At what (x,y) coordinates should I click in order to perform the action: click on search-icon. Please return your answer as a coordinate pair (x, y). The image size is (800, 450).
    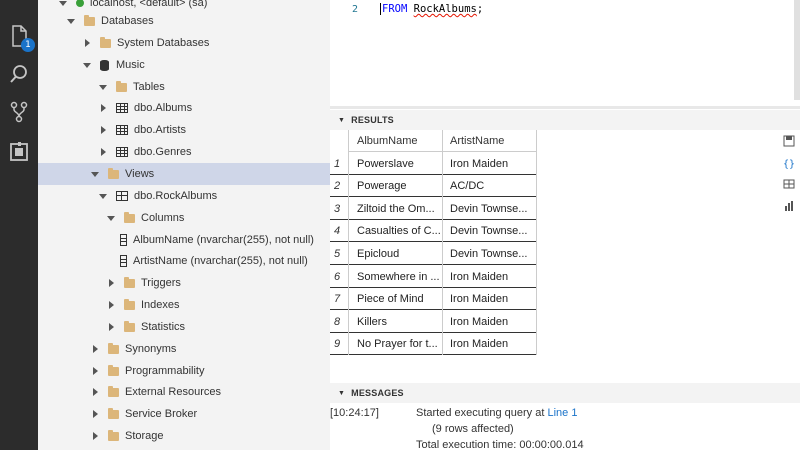
    Looking at the image, I should click on (19, 74).